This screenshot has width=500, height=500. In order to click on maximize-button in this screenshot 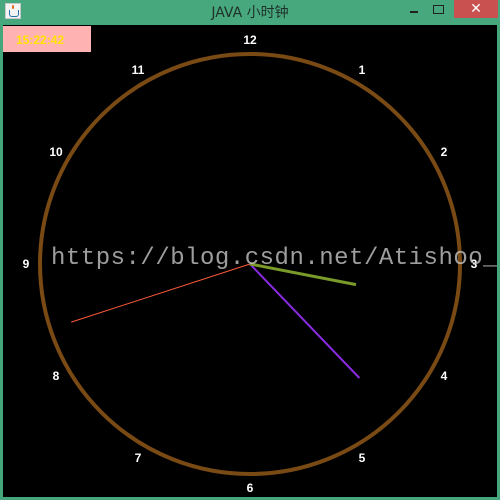, I will do `click(438, 9)`.